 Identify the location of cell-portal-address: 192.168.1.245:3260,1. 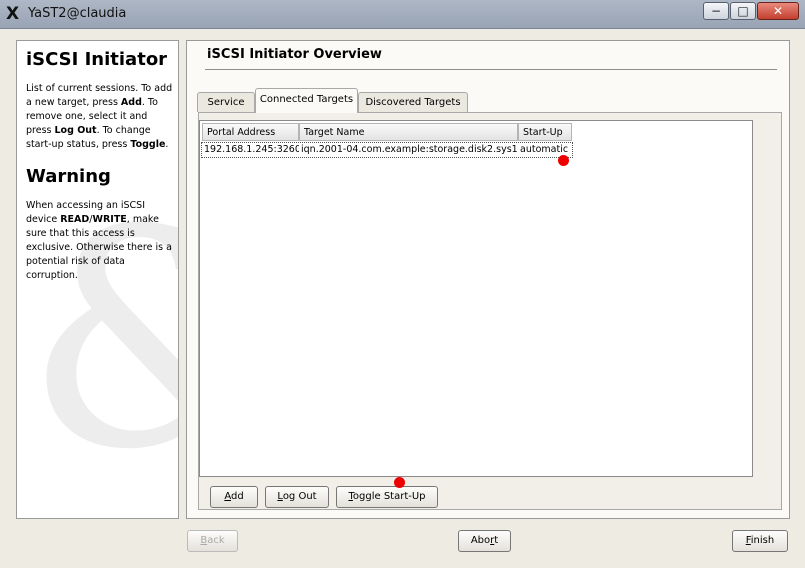
(251, 149).